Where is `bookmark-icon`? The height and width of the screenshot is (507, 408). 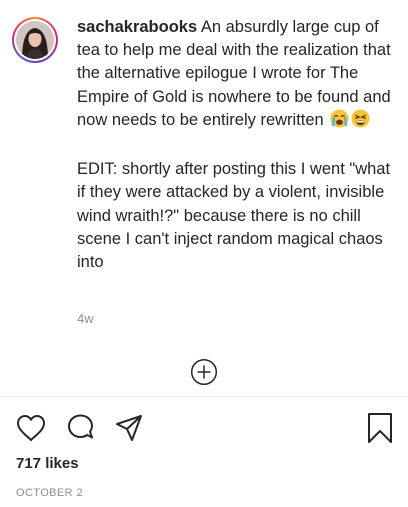 bookmark-icon is located at coordinates (380, 428).